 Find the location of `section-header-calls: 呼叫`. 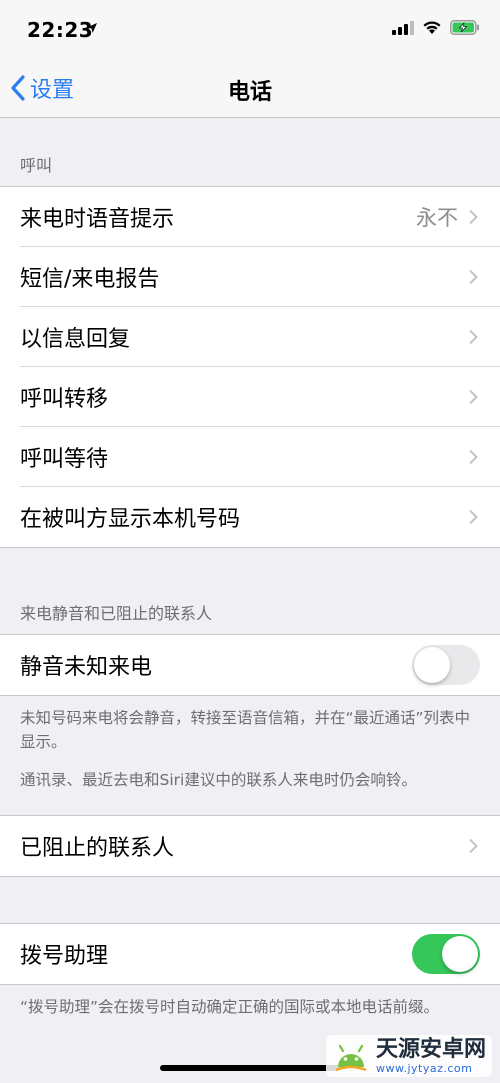

section-header-calls: 呼叫 is located at coordinates (36, 165).